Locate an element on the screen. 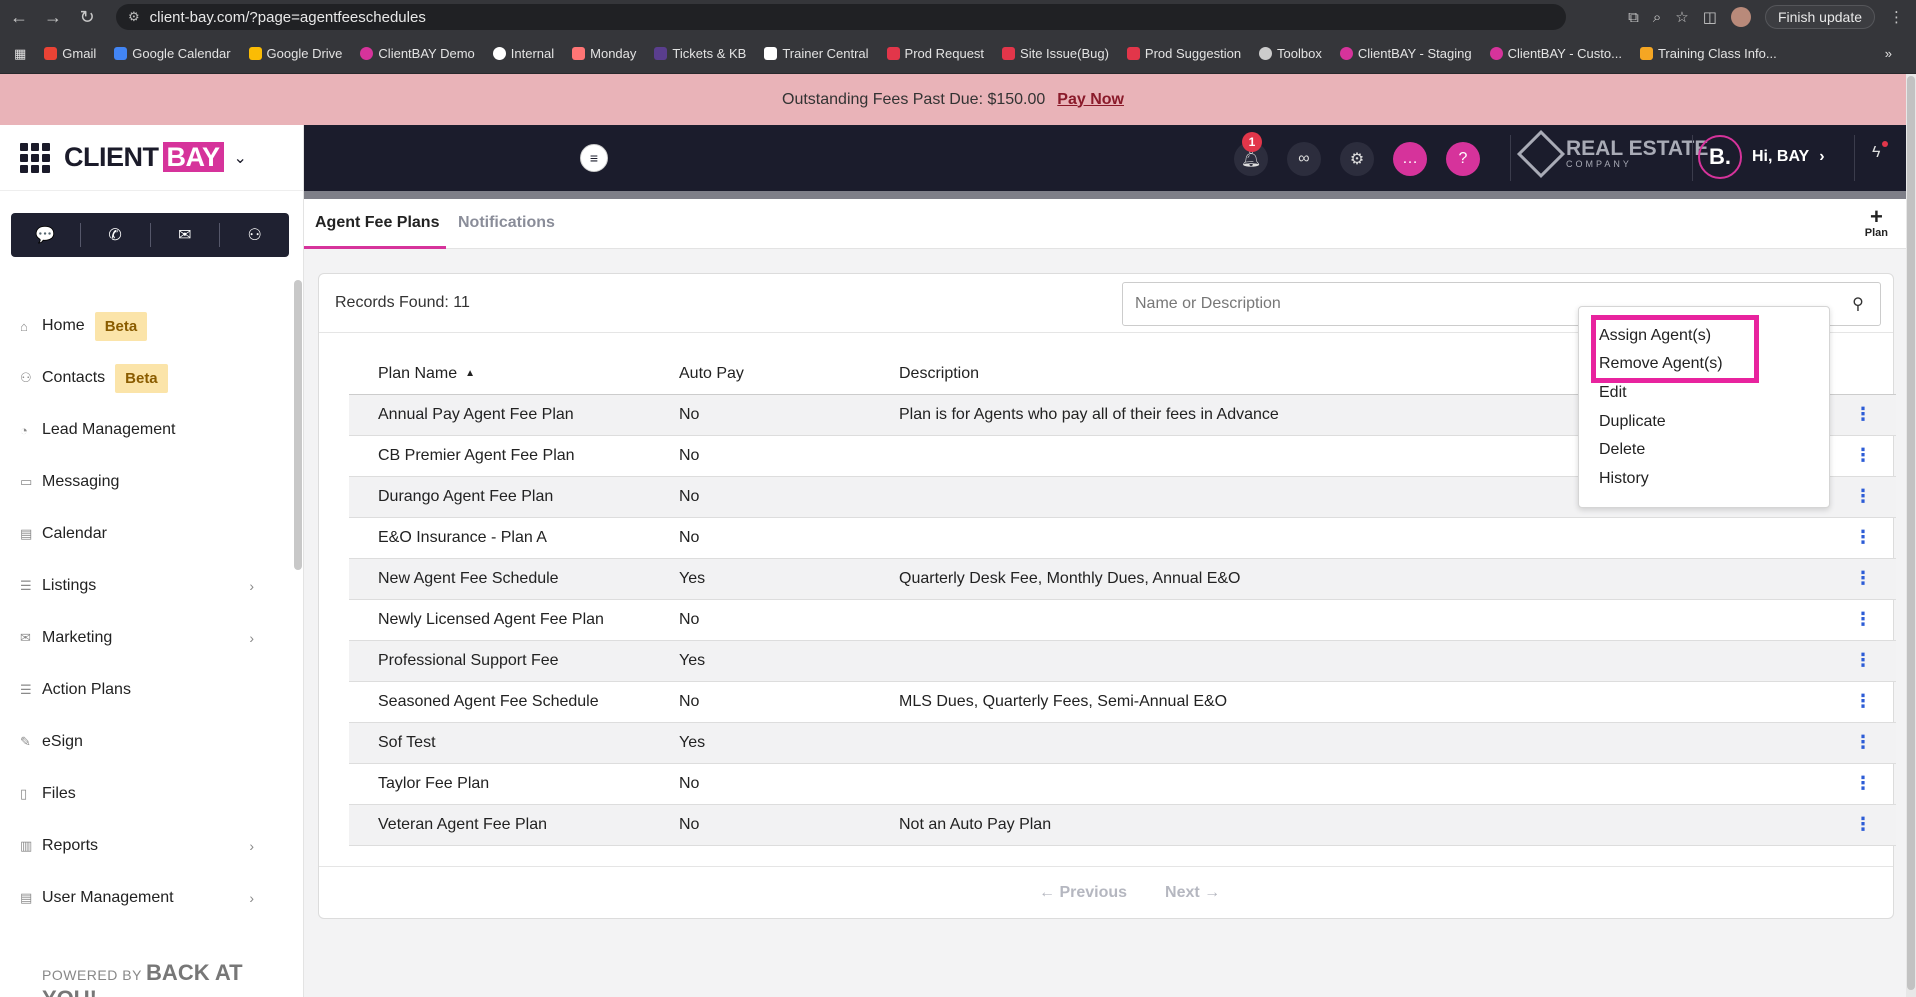 The image size is (1916, 997). bookmark-prod-request: Prod Request is located at coordinates (935, 53).